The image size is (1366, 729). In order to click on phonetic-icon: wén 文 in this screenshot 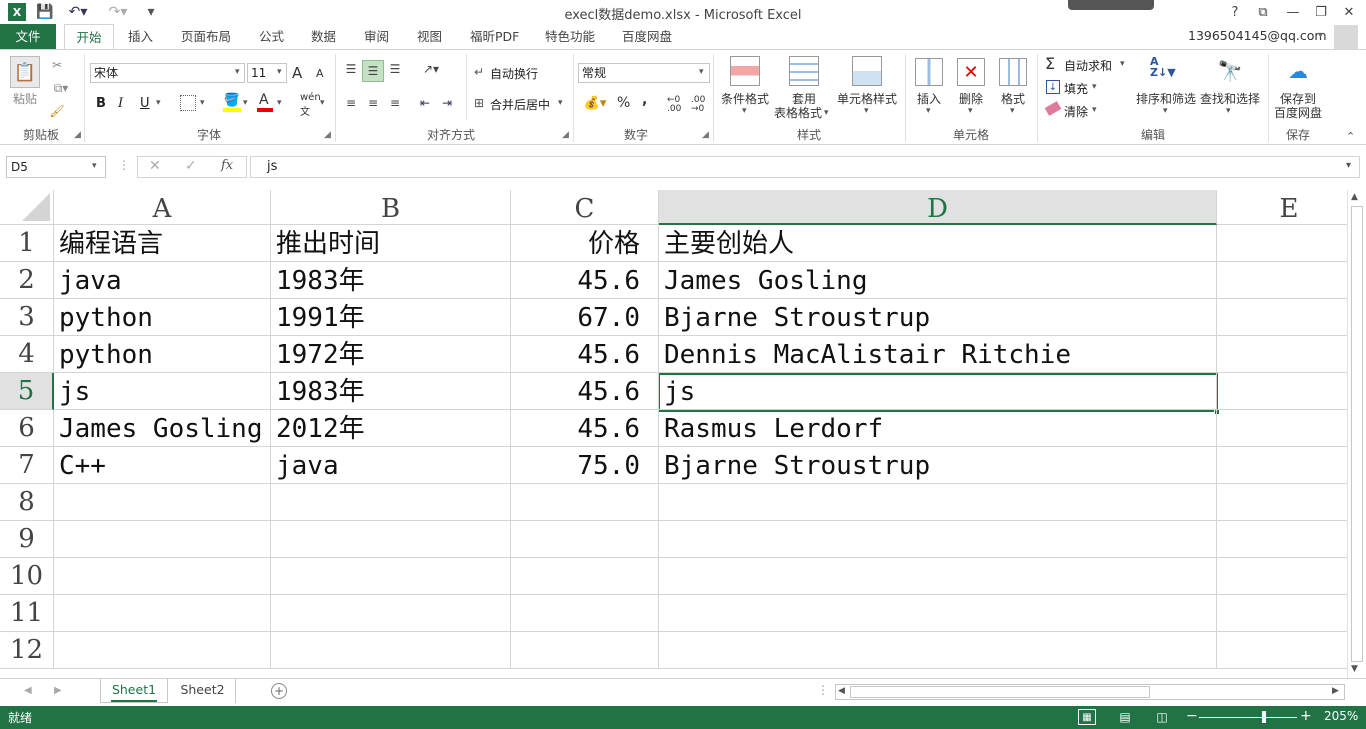, I will do `click(310, 105)`.